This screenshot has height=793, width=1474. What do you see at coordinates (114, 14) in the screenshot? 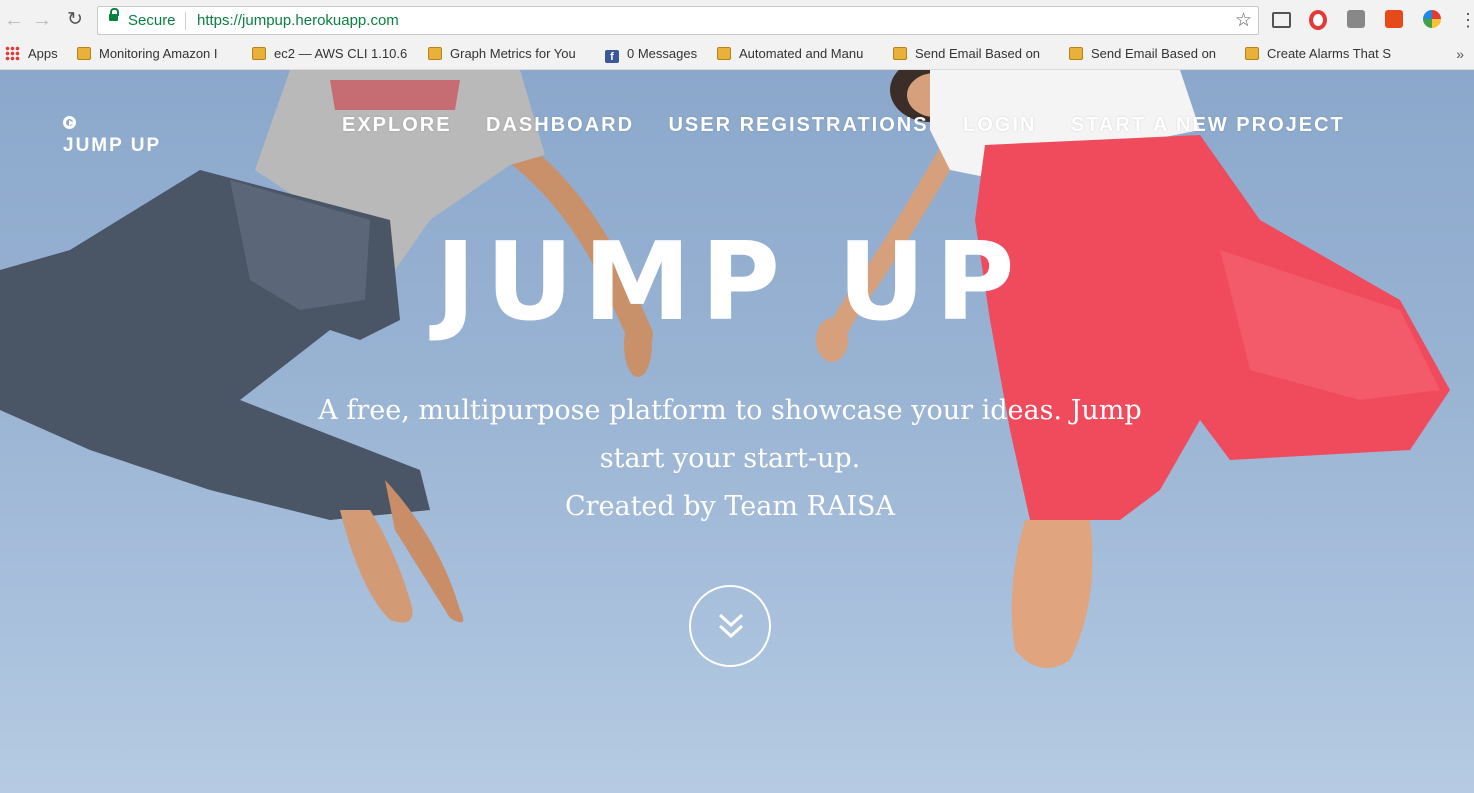
I see `lock-icon` at bounding box center [114, 14].